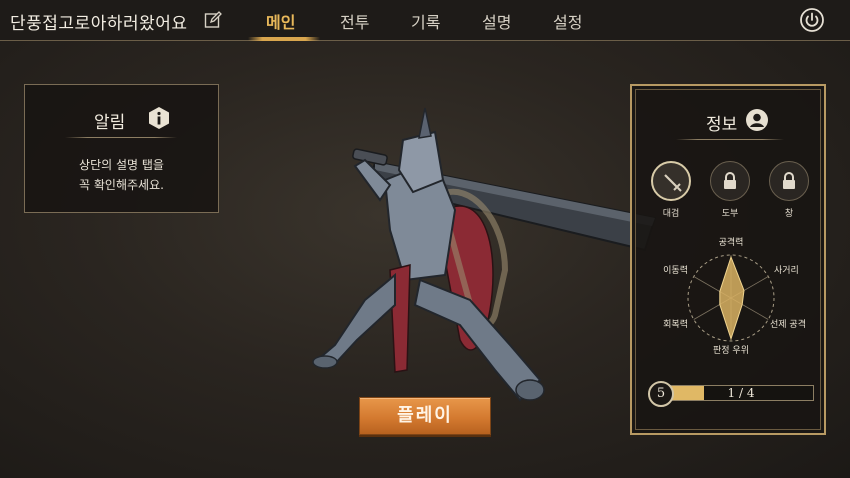 The height and width of the screenshot is (478, 850). I want to click on greatsword-icon, so click(673, 183).